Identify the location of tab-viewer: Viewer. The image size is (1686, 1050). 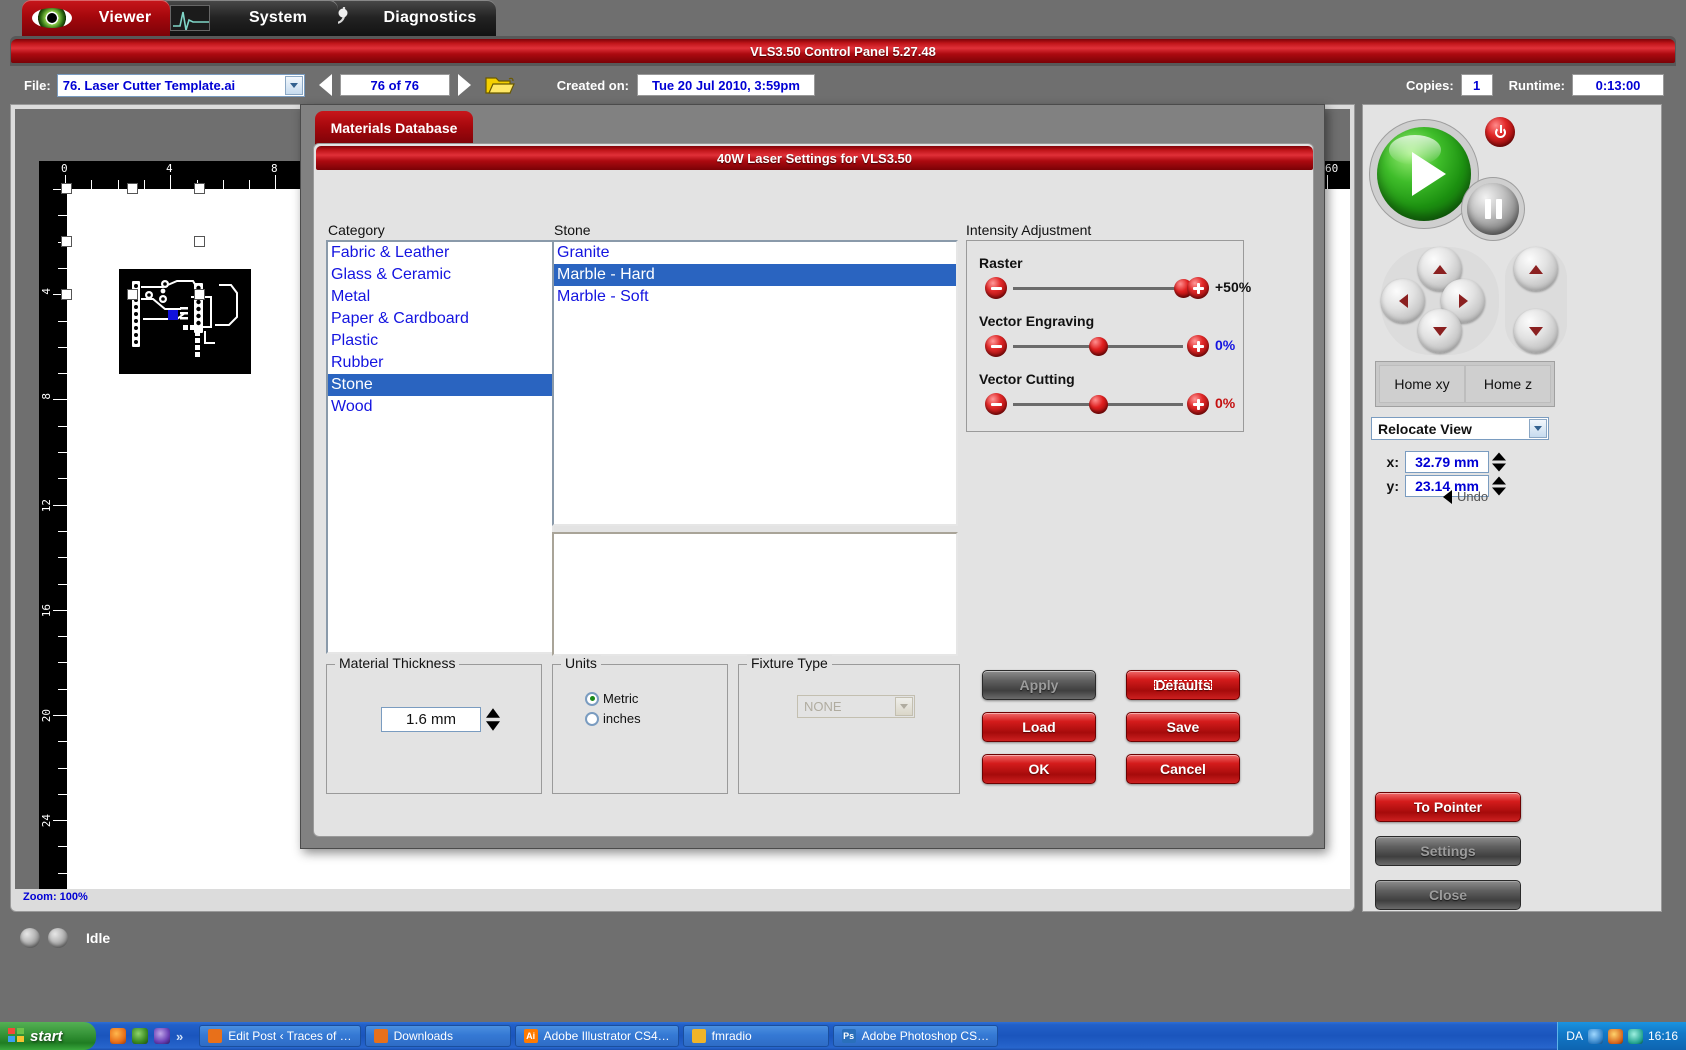
(96, 18).